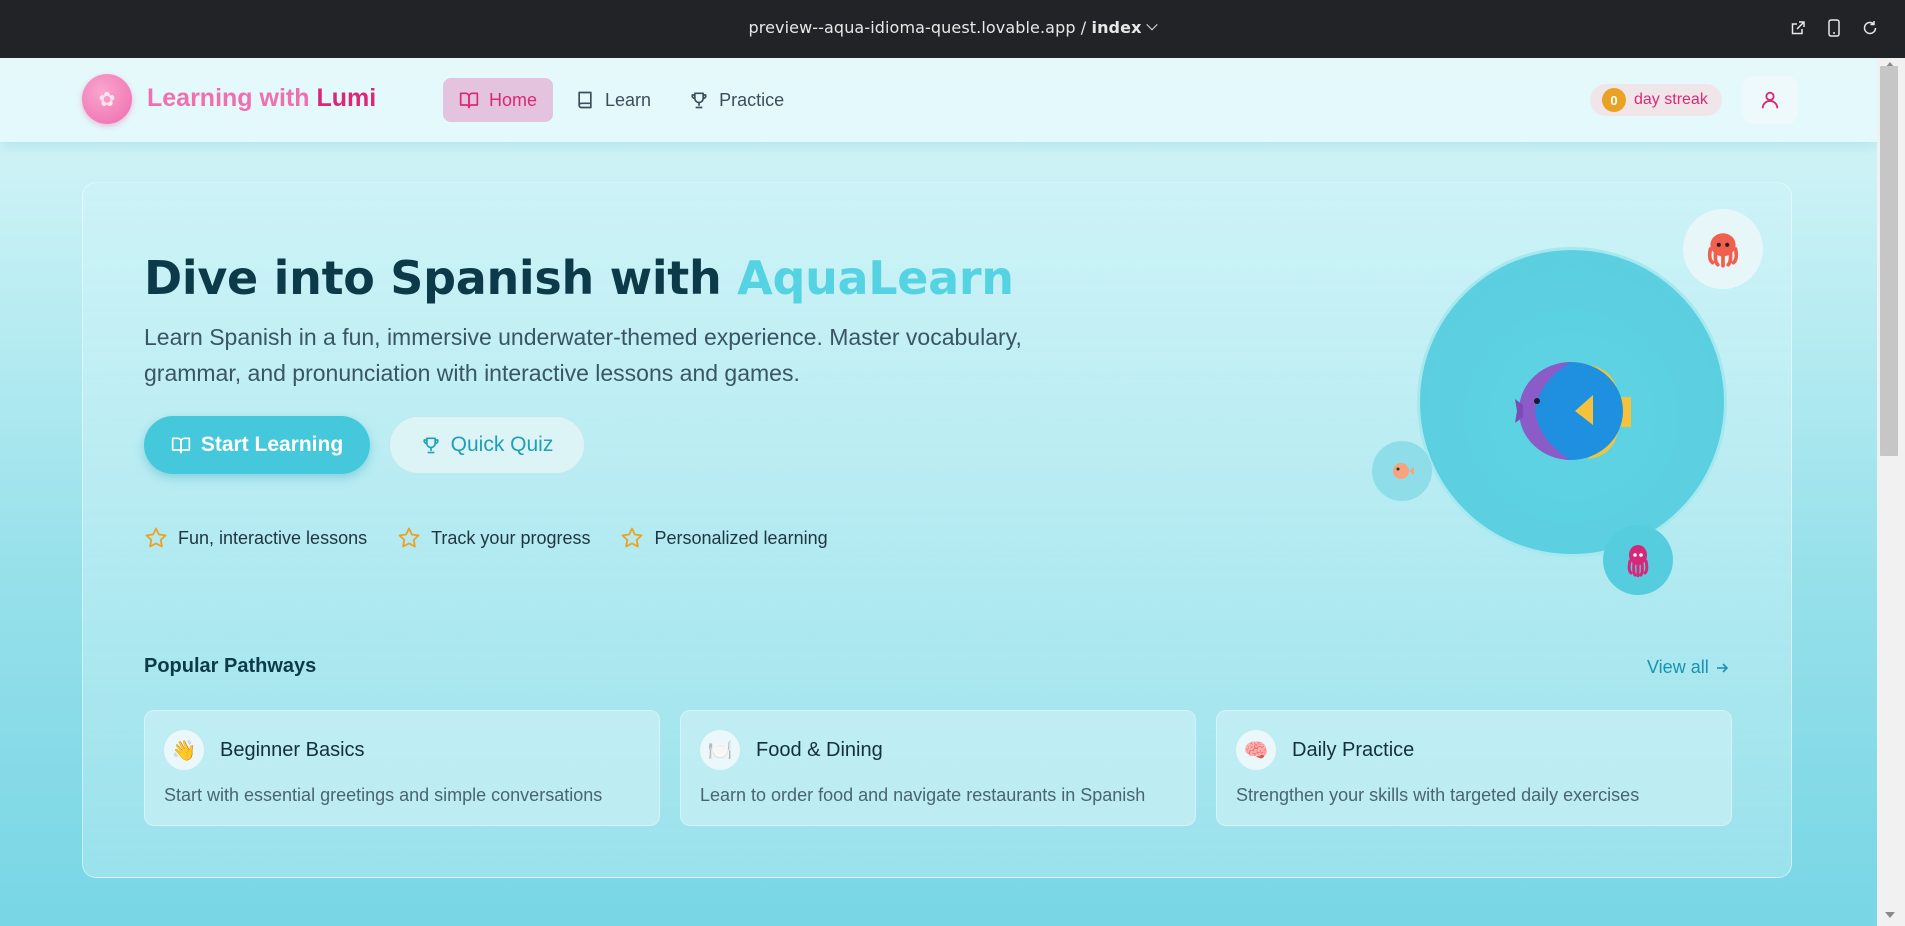 Image resolution: width=1905 pixels, height=926 pixels. What do you see at coordinates (346, 98) in the screenshot?
I see `brand-accent: Lumi` at bounding box center [346, 98].